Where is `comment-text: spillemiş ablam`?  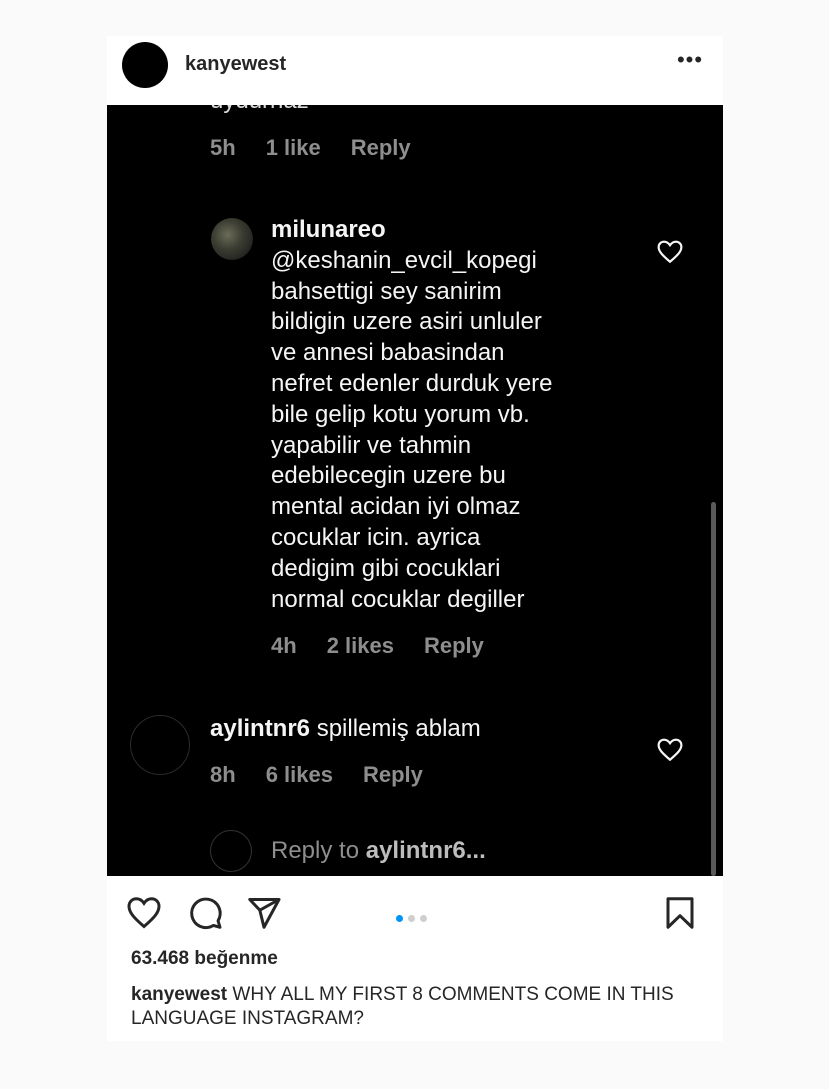
comment-text: spillemiş ablam is located at coordinates (398, 728).